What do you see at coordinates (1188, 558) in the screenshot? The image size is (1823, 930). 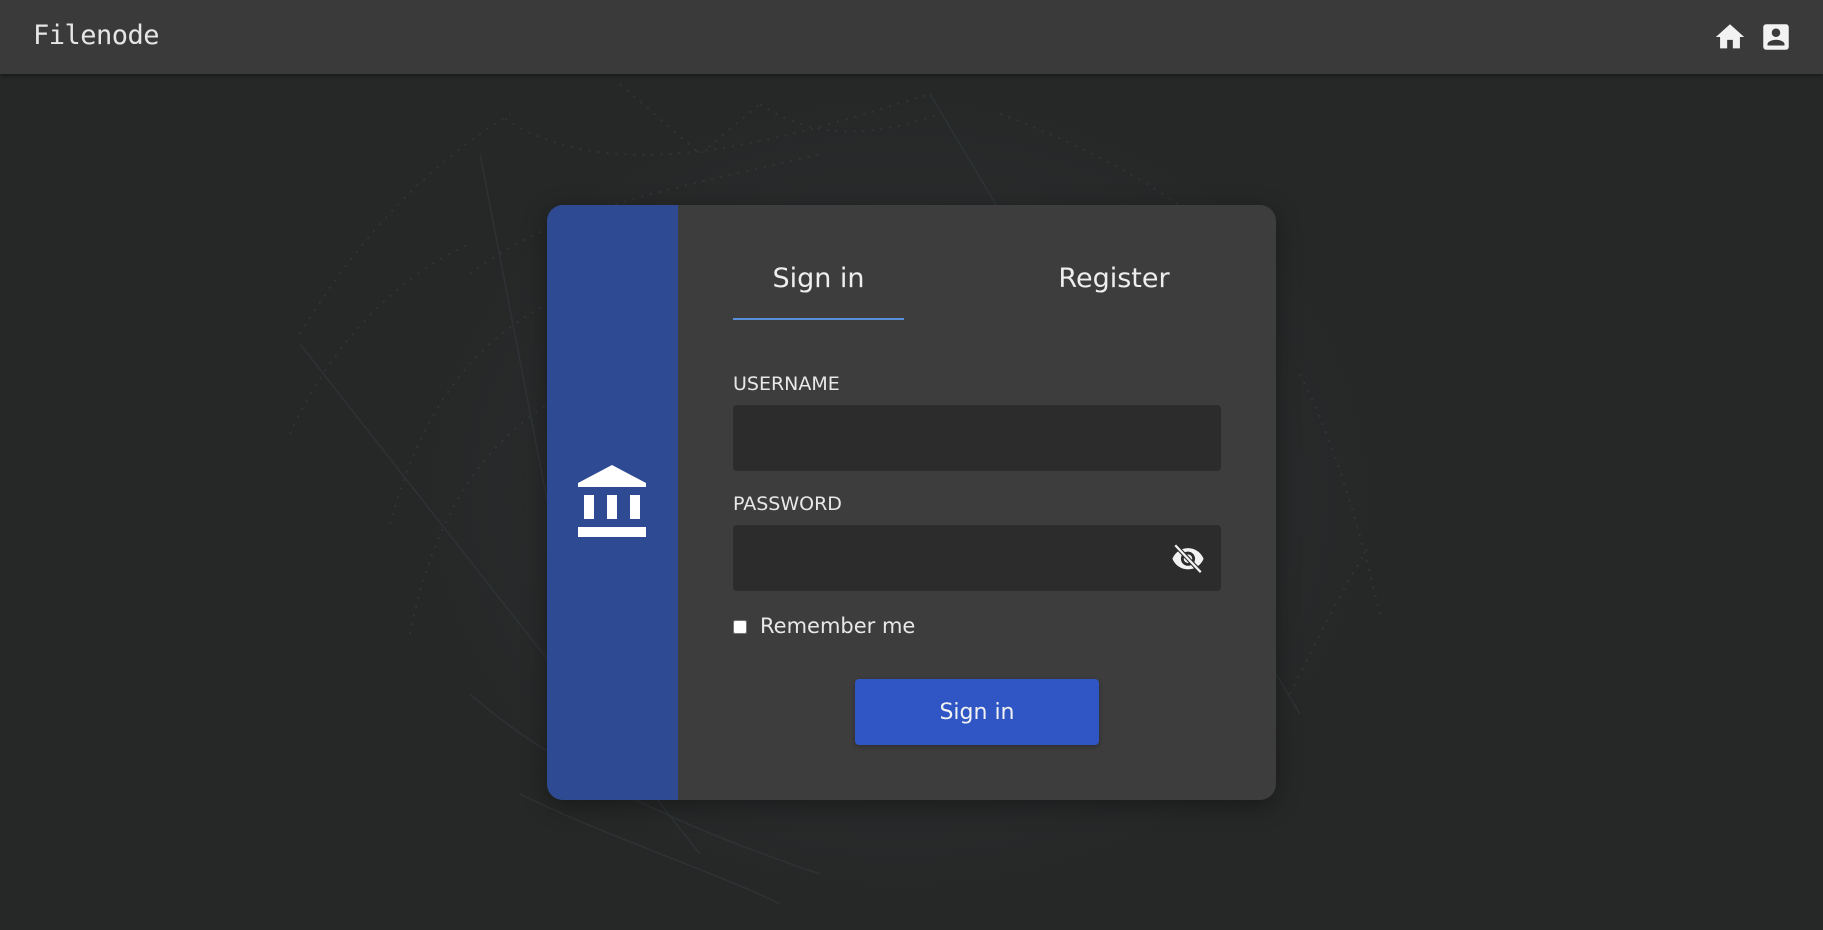 I see `eye-off-icon` at bounding box center [1188, 558].